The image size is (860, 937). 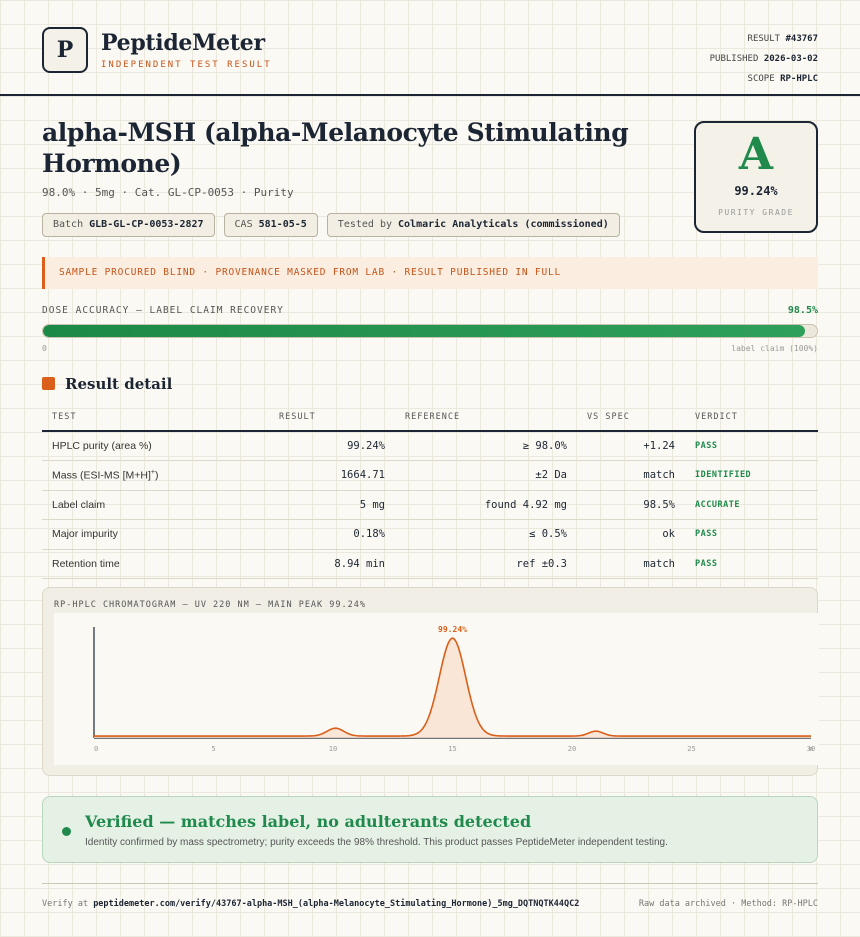 I want to click on x-tick-label: 15, so click(x=452, y=749).